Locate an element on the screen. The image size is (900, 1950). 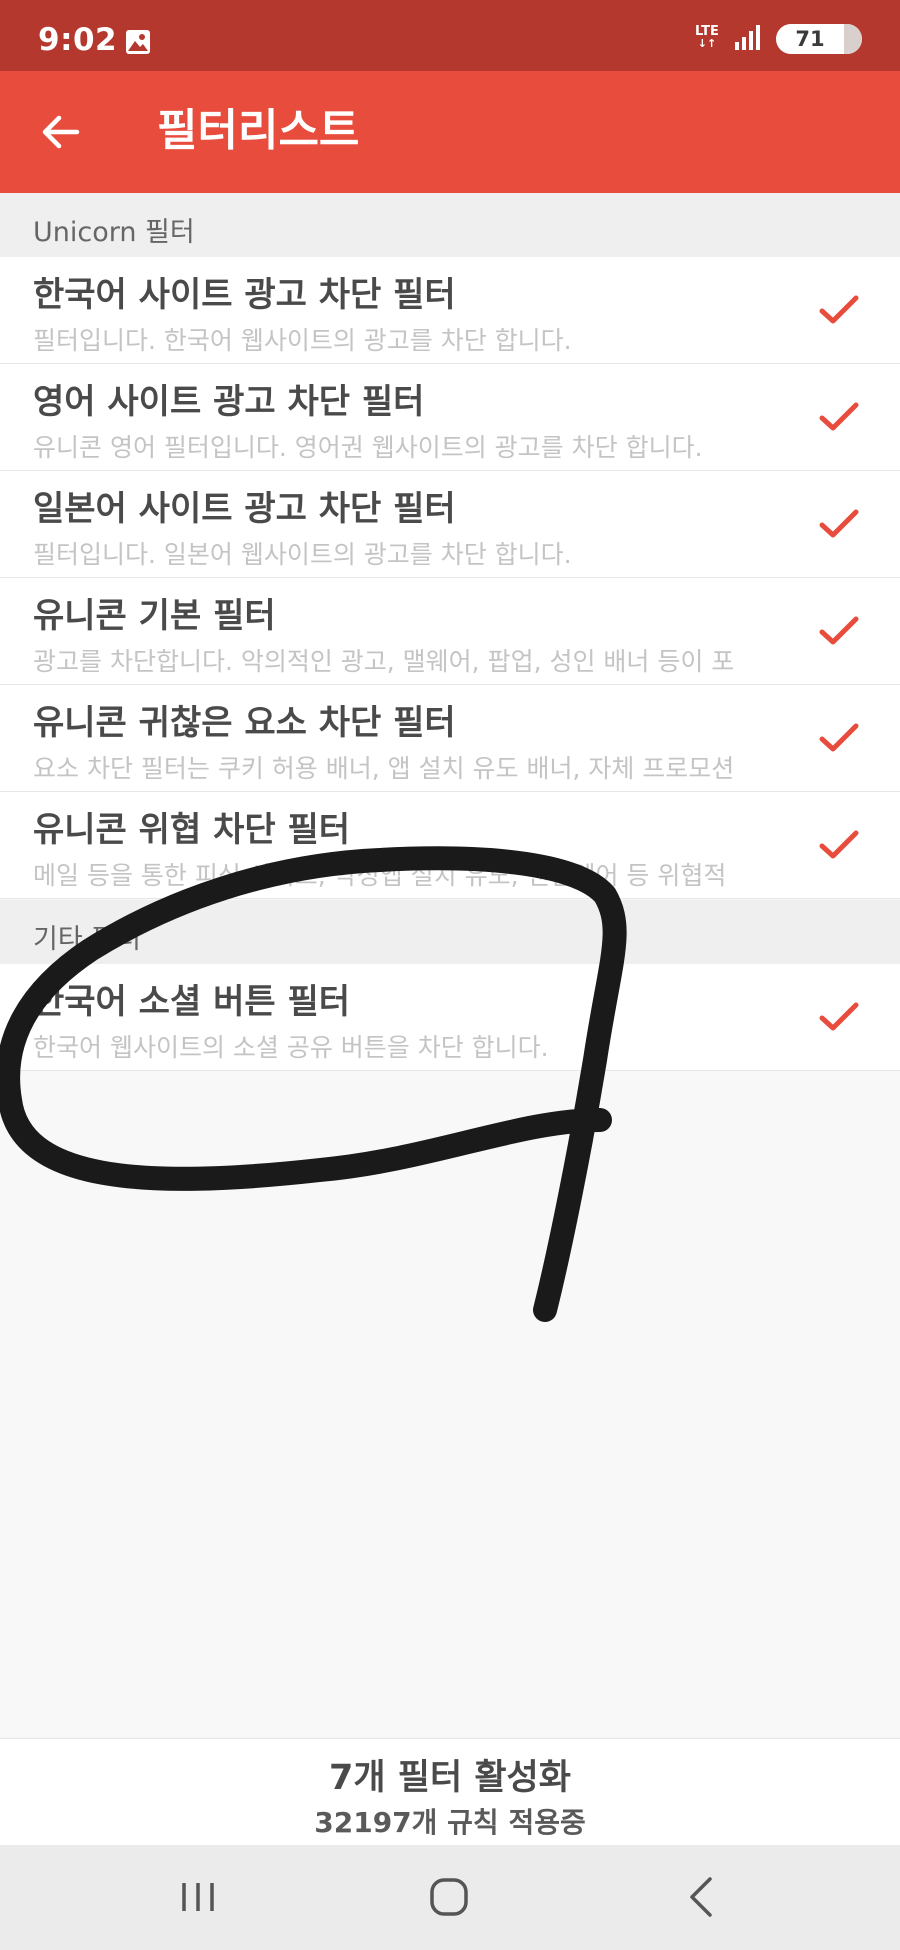
system-nav-bar is located at coordinates (450, 1897).